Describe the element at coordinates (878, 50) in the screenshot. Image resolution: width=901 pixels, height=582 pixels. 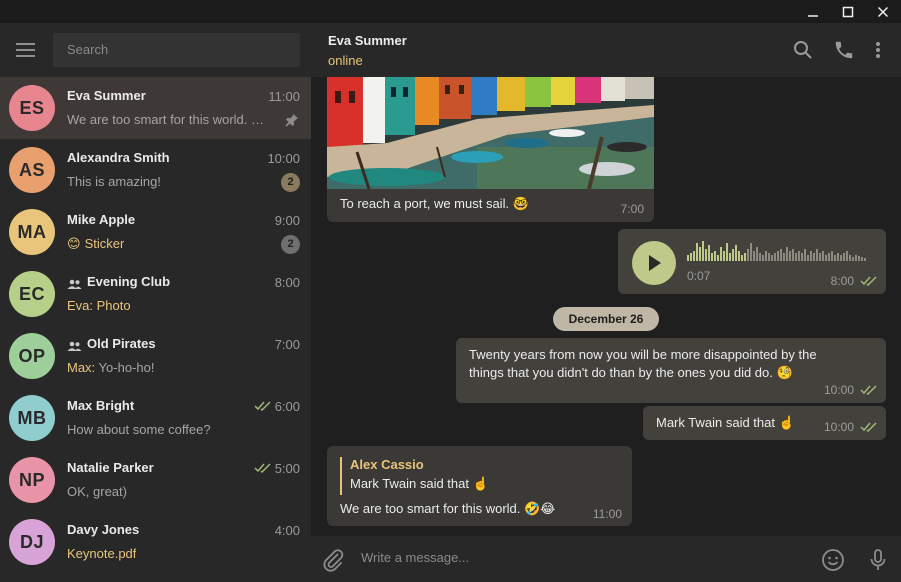
I see `more-vertical-icon` at that location.